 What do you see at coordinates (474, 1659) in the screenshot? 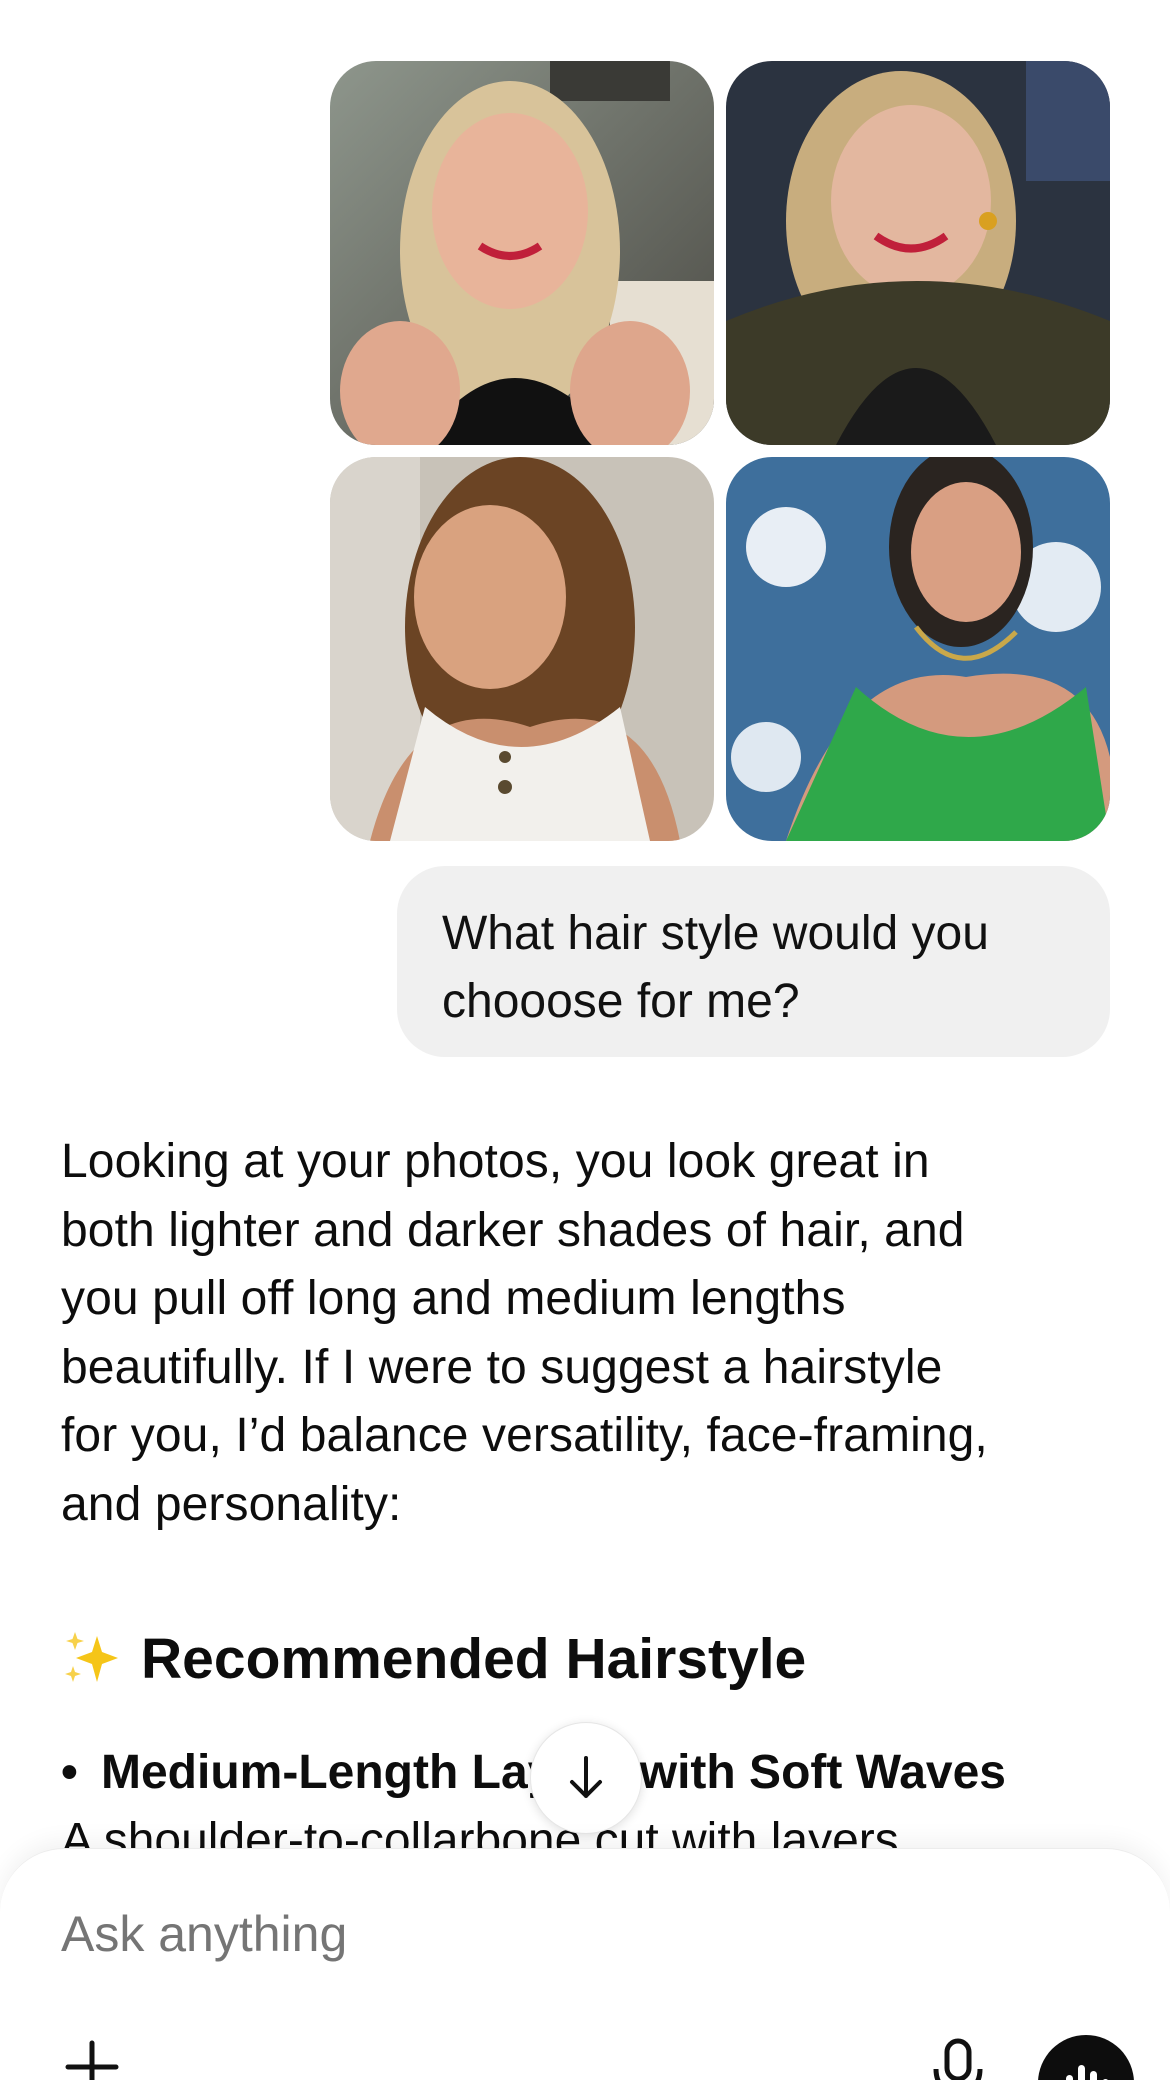
I see `section-heading-text: Recommended Hairstyle` at bounding box center [474, 1659].